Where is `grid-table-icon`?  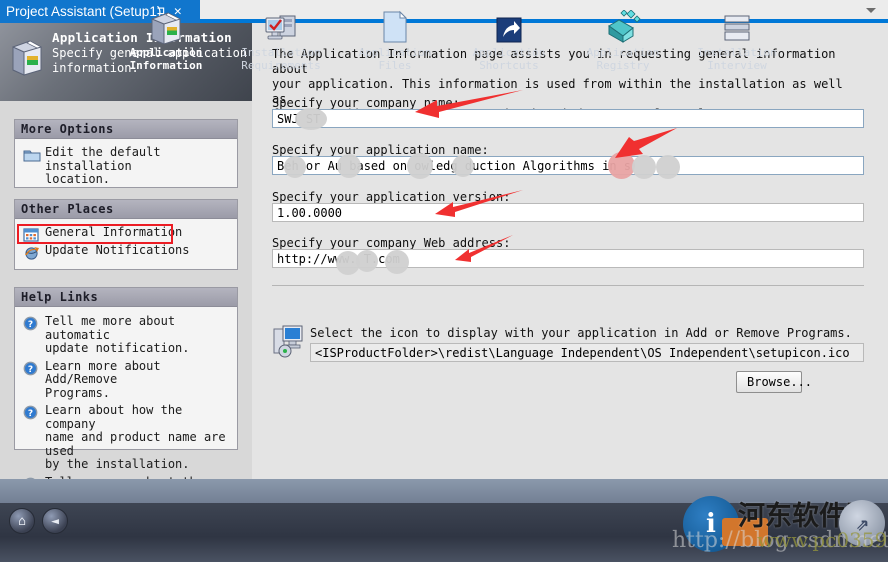 grid-table-icon is located at coordinates (32, 235).